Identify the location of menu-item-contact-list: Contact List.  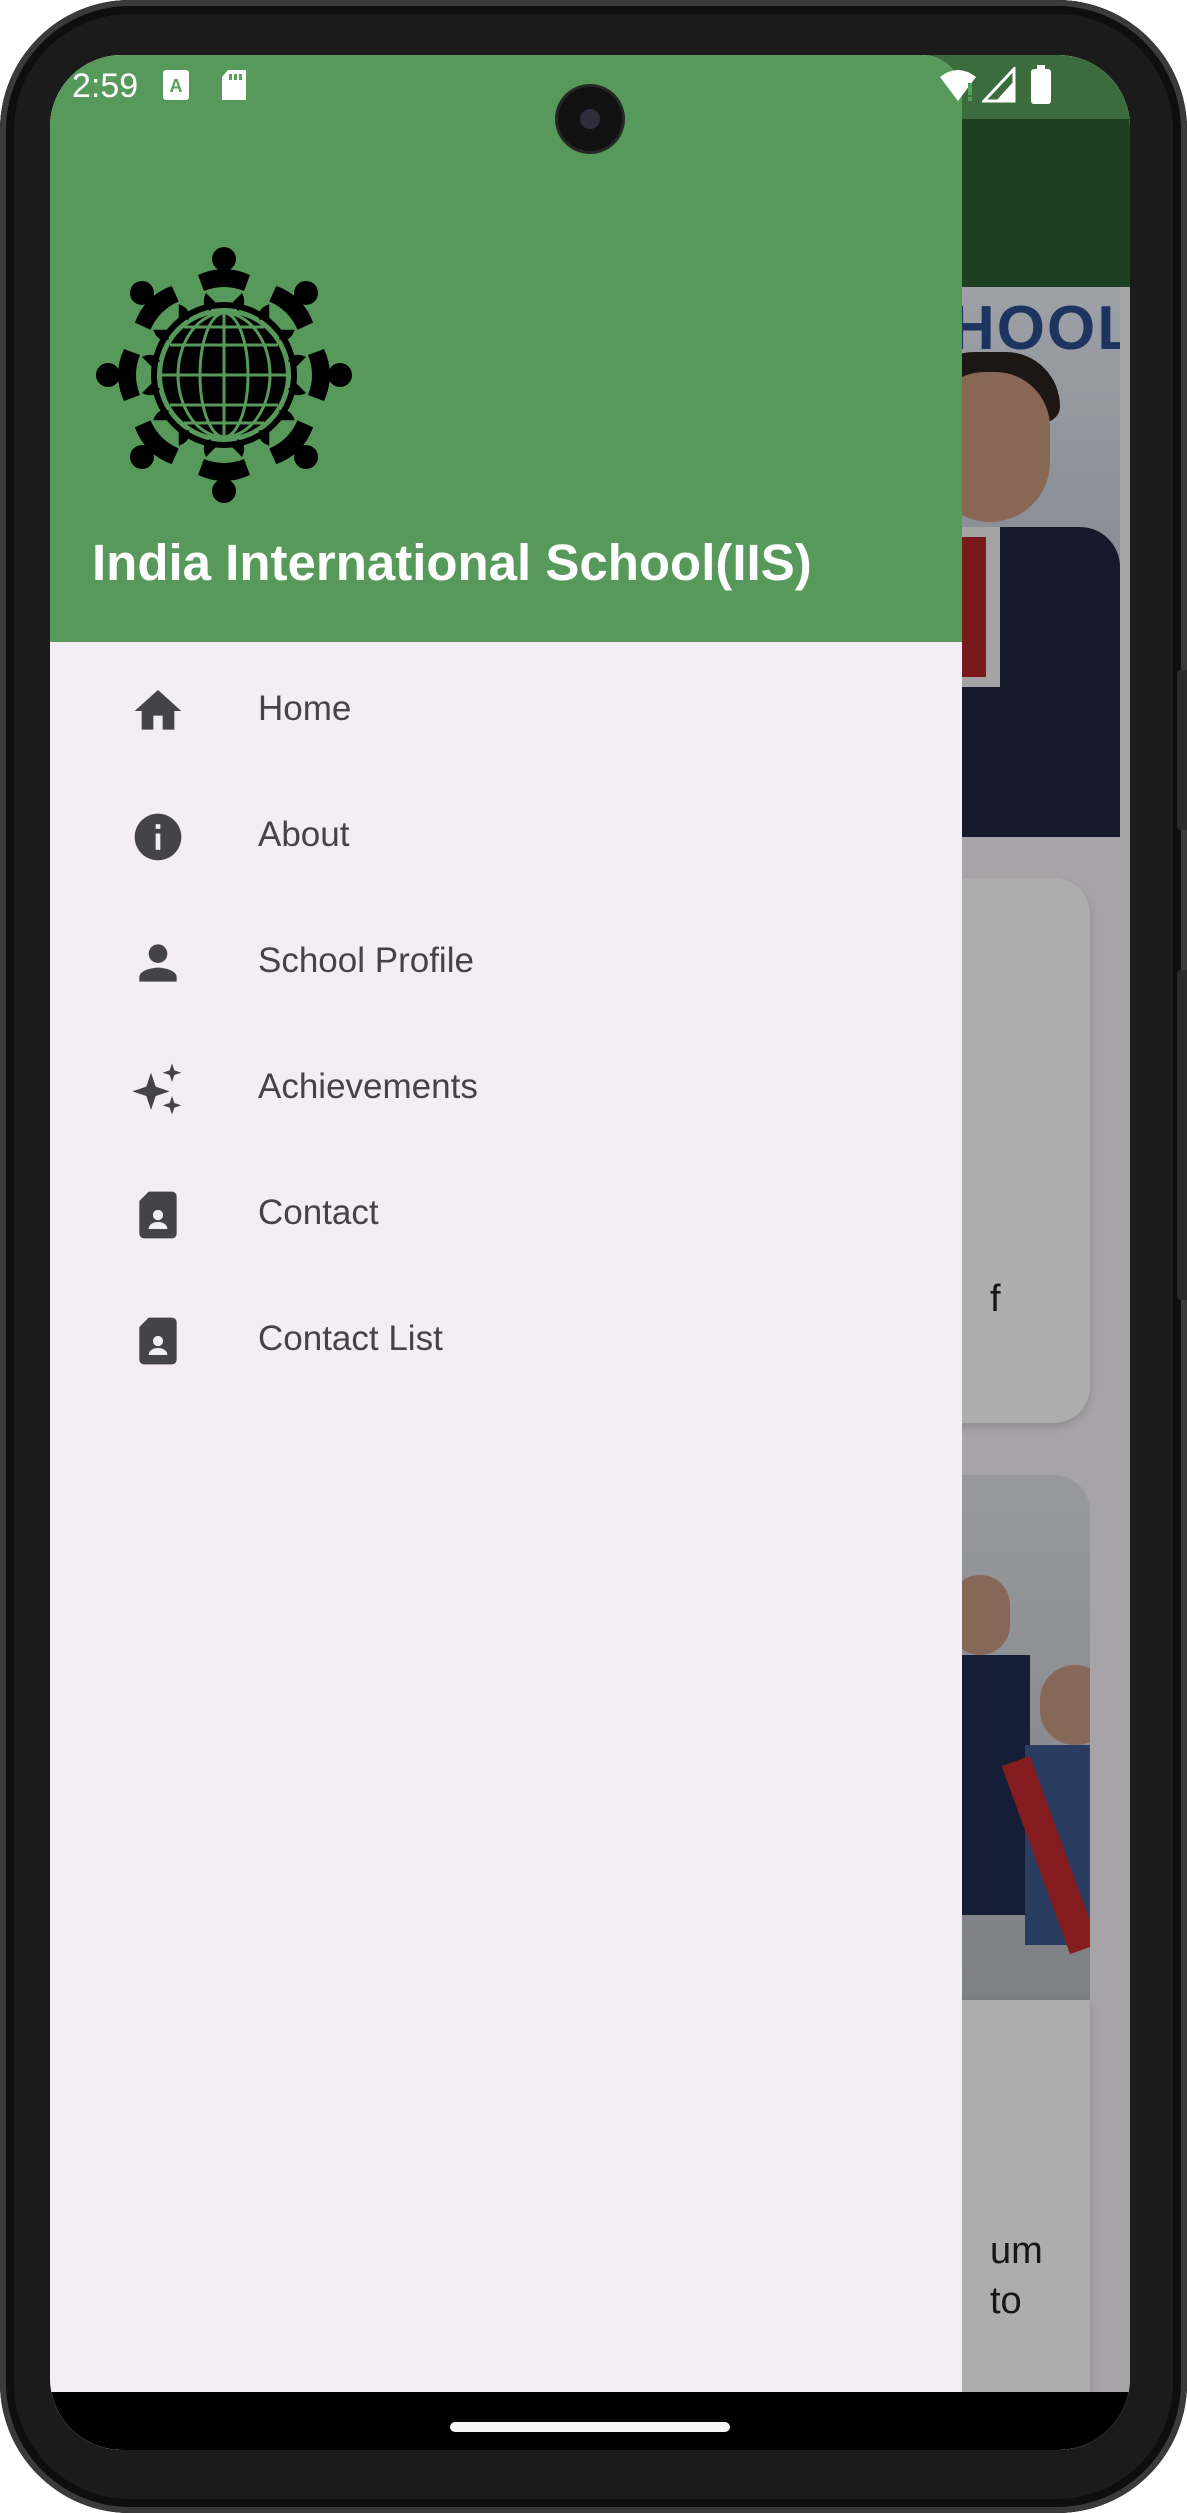
(505, 1341).